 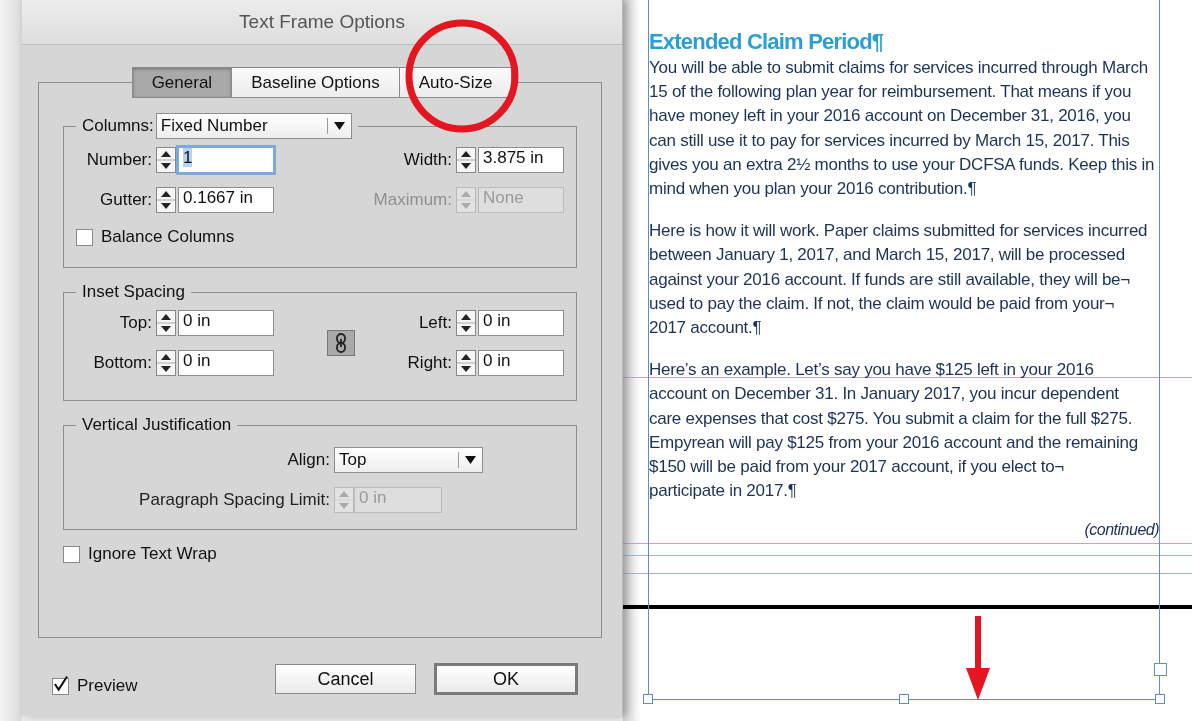 I want to click on body-text-line: You will be able to submit claims for services incurred through March, so click(x=899, y=68).